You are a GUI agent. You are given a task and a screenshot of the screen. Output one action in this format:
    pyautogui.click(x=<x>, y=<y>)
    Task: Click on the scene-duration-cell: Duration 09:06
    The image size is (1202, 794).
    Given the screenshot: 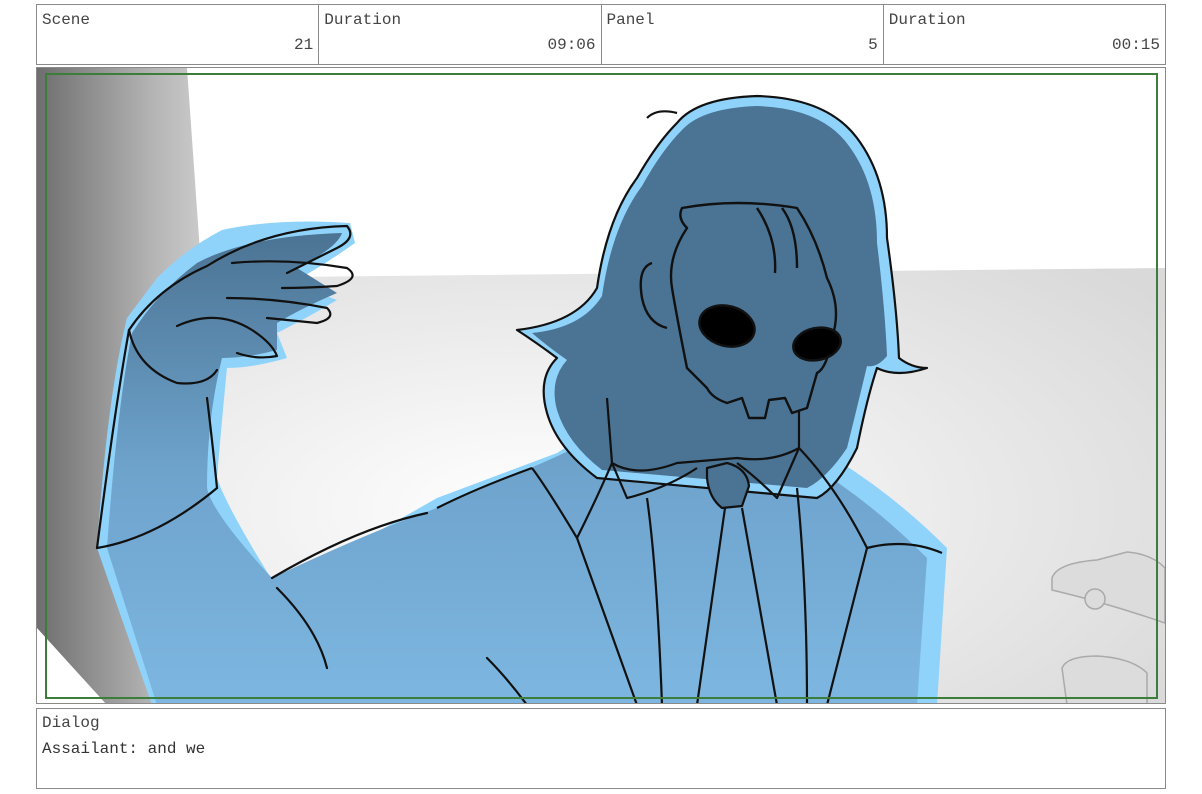 What is the action you would take?
    pyautogui.click(x=460, y=34)
    